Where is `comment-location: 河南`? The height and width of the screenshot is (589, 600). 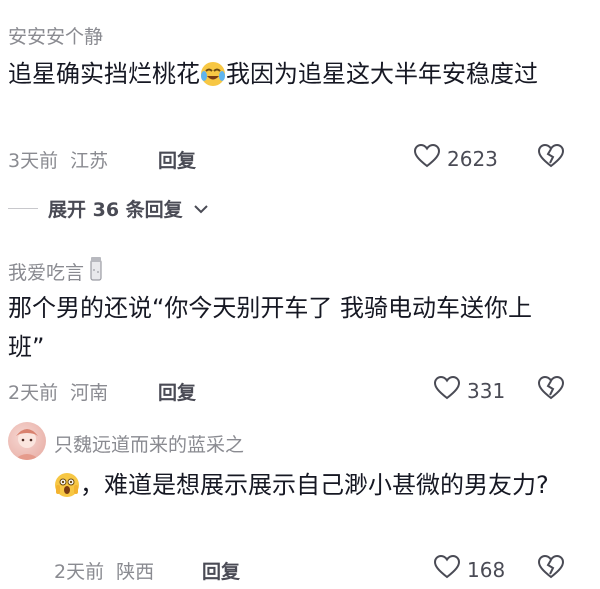 comment-location: 河南 is located at coordinates (89, 393).